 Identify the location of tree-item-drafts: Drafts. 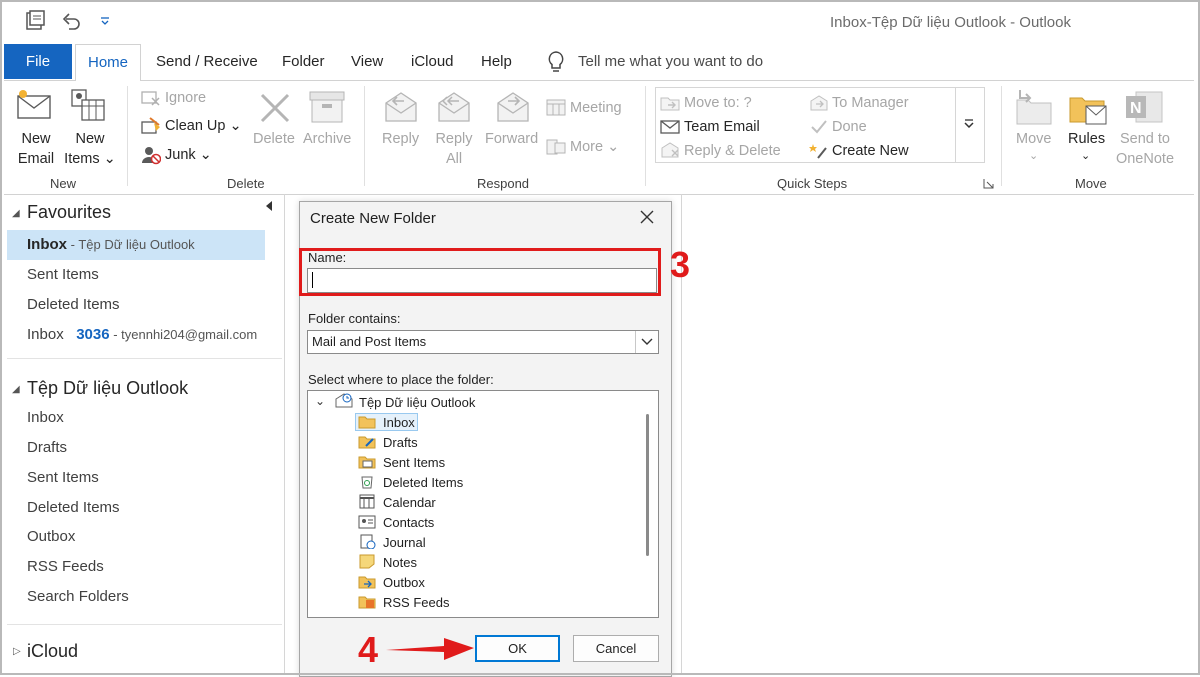
(400, 442).